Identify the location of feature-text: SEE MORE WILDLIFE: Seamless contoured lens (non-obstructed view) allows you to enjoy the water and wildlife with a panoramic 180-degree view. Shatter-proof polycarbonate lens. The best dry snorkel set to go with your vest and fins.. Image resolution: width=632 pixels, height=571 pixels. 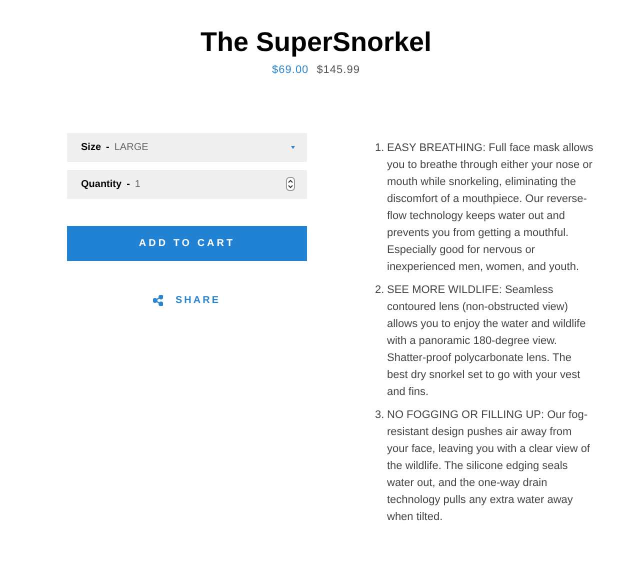
(487, 341).